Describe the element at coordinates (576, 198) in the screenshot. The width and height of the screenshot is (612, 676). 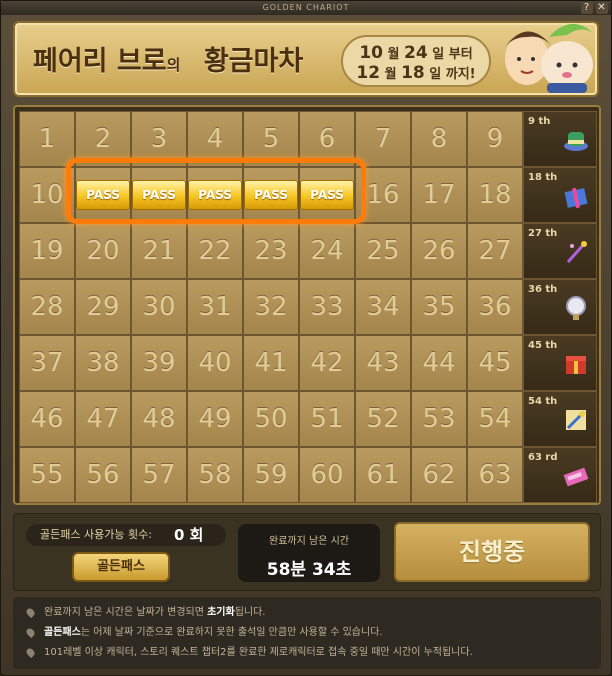
I see `gift-box-icon` at that location.